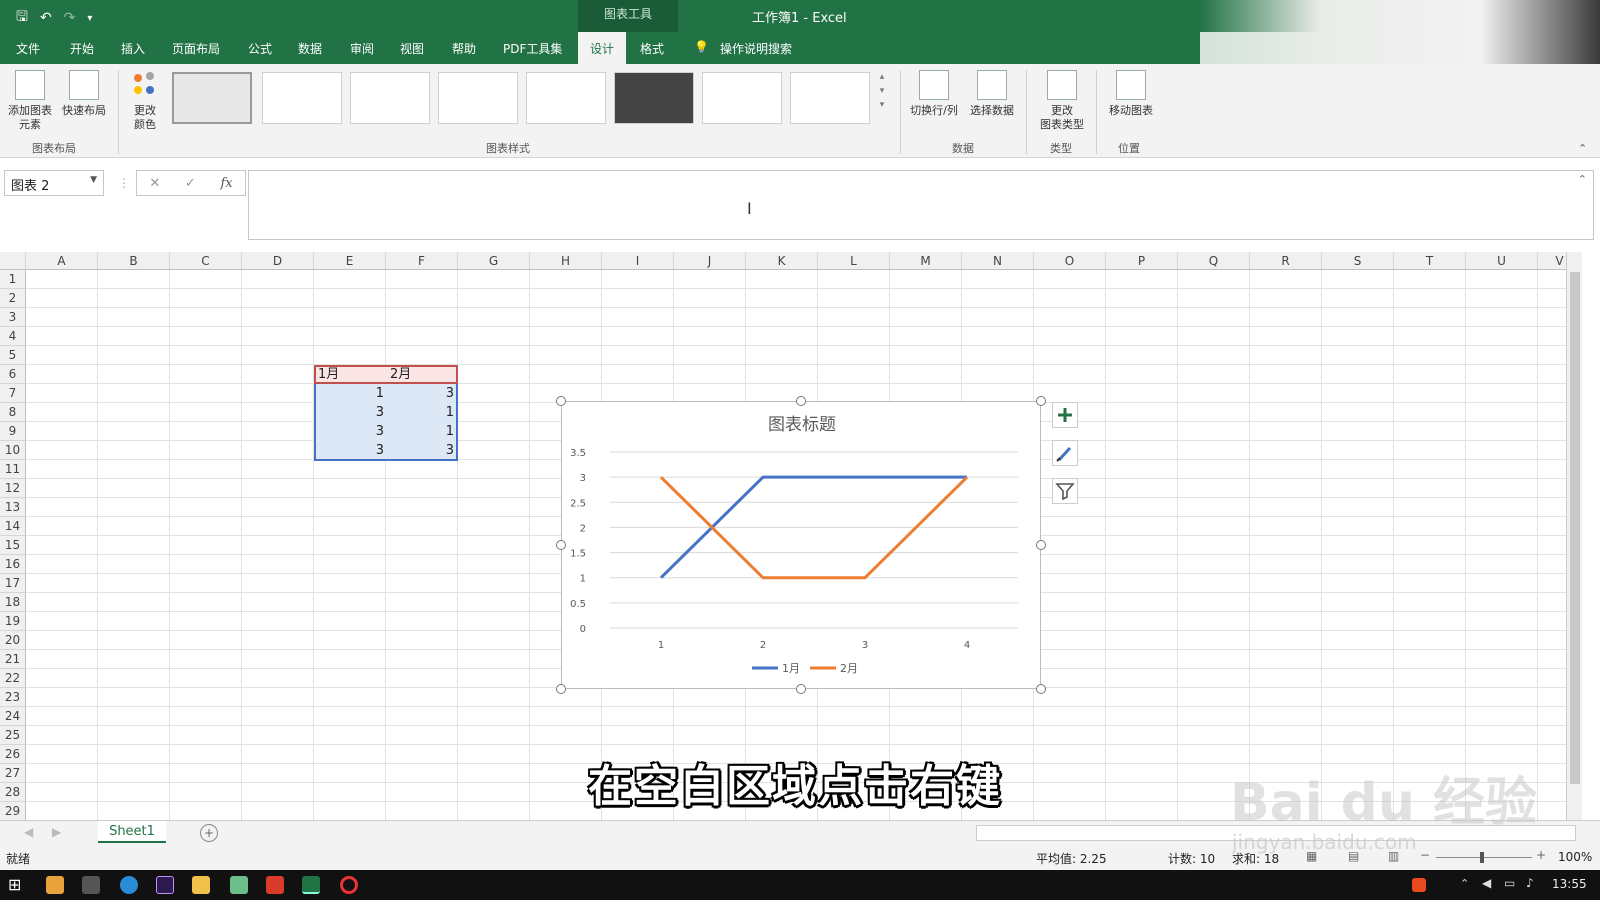  Describe the element at coordinates (62, 261) in the screenshot. I see `col-header: A` at that location.